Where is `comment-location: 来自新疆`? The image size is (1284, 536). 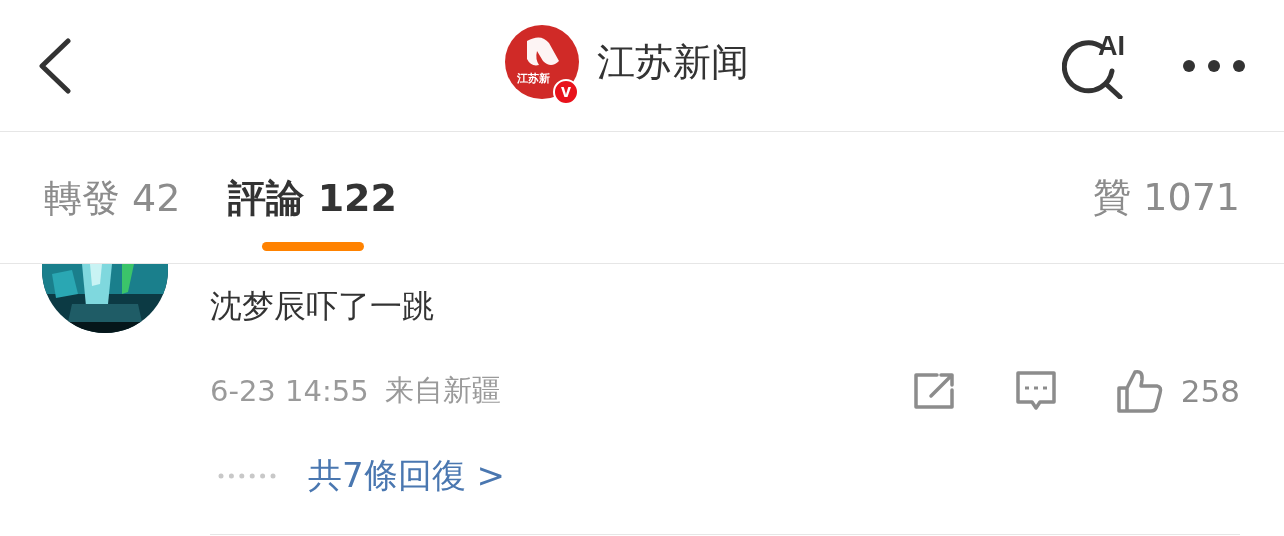
comment-location: 来自新疆 is located at coordinates (442, 390).